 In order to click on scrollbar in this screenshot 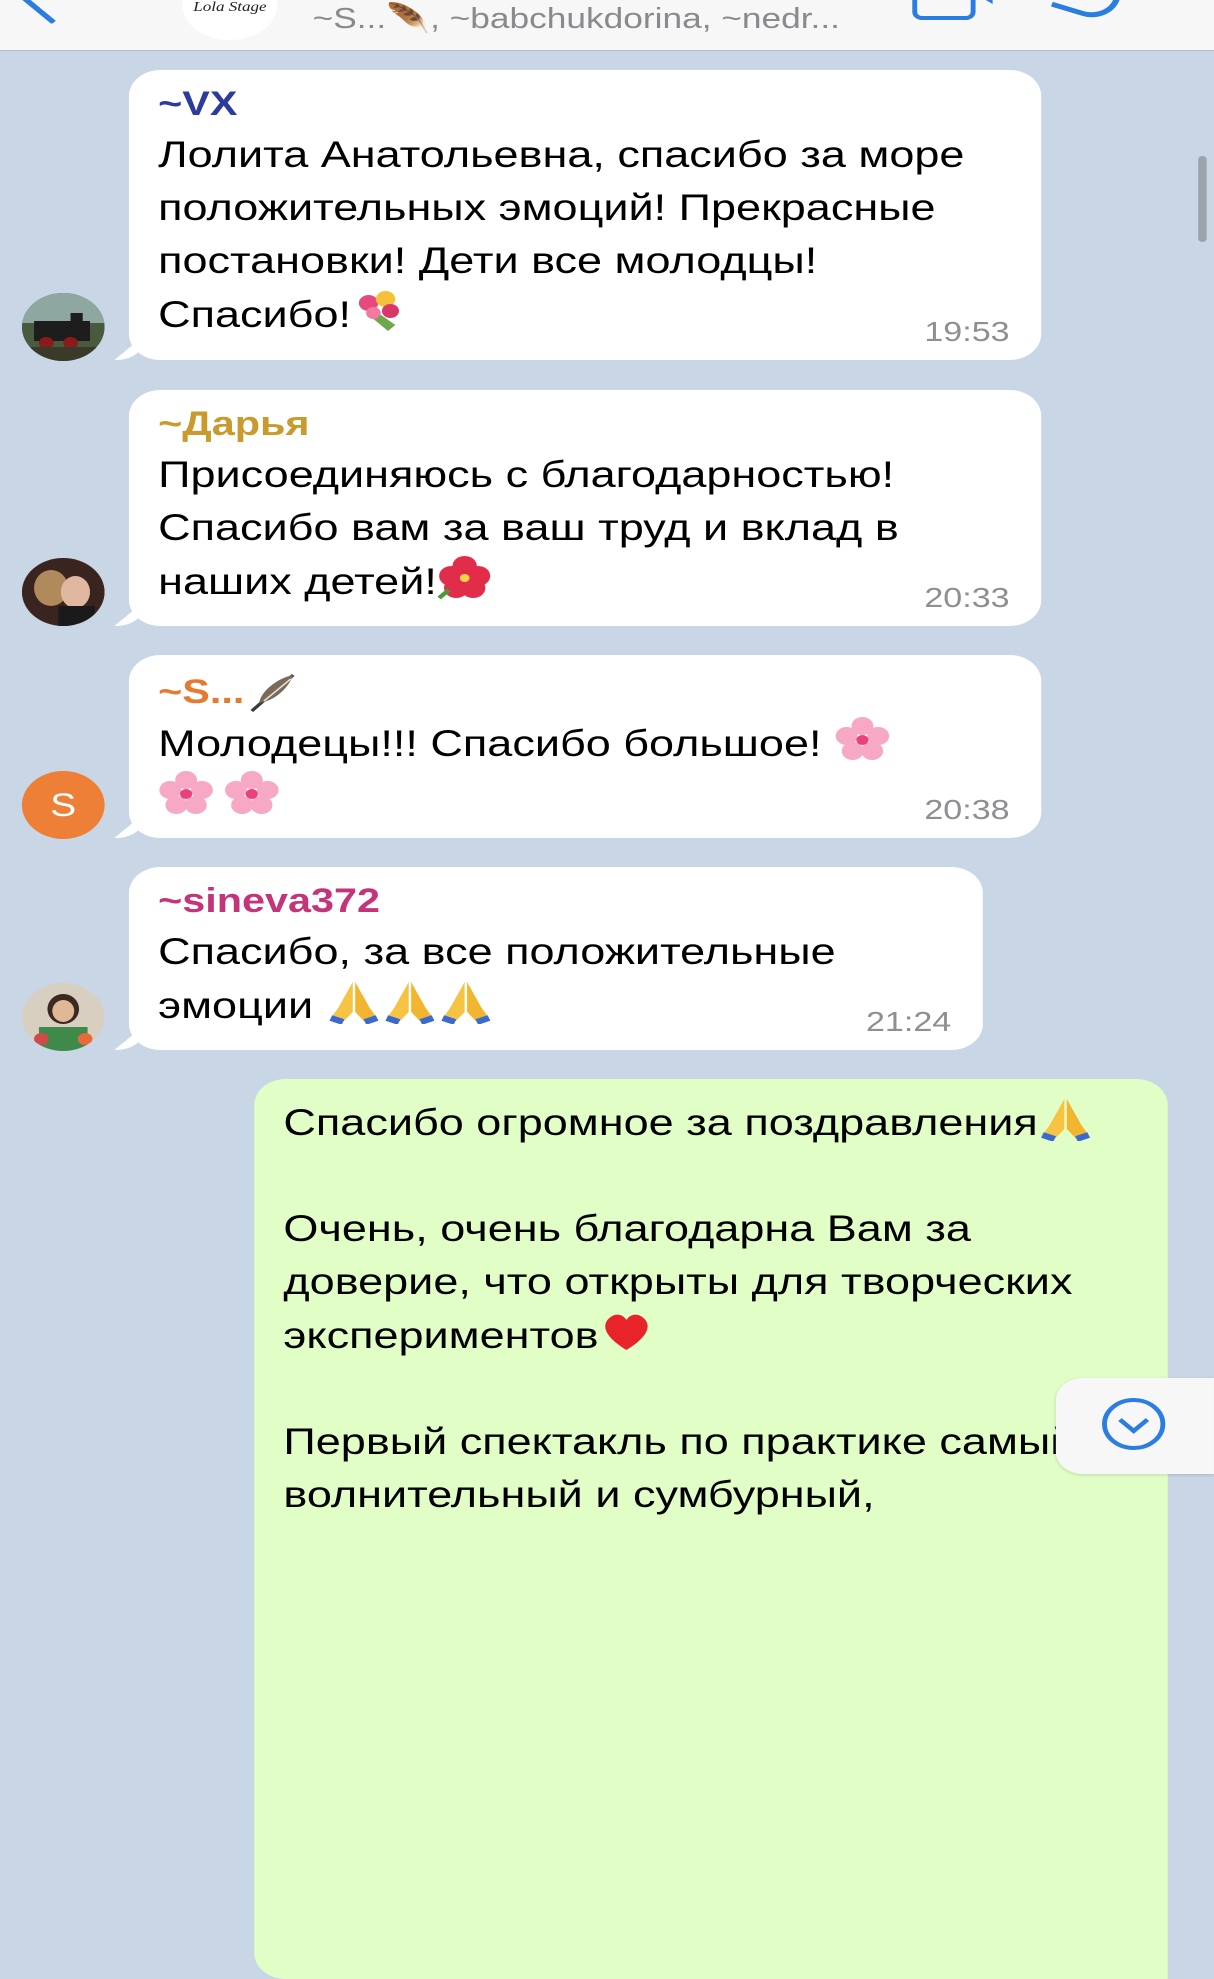, I will do `click(1202, 199)`.